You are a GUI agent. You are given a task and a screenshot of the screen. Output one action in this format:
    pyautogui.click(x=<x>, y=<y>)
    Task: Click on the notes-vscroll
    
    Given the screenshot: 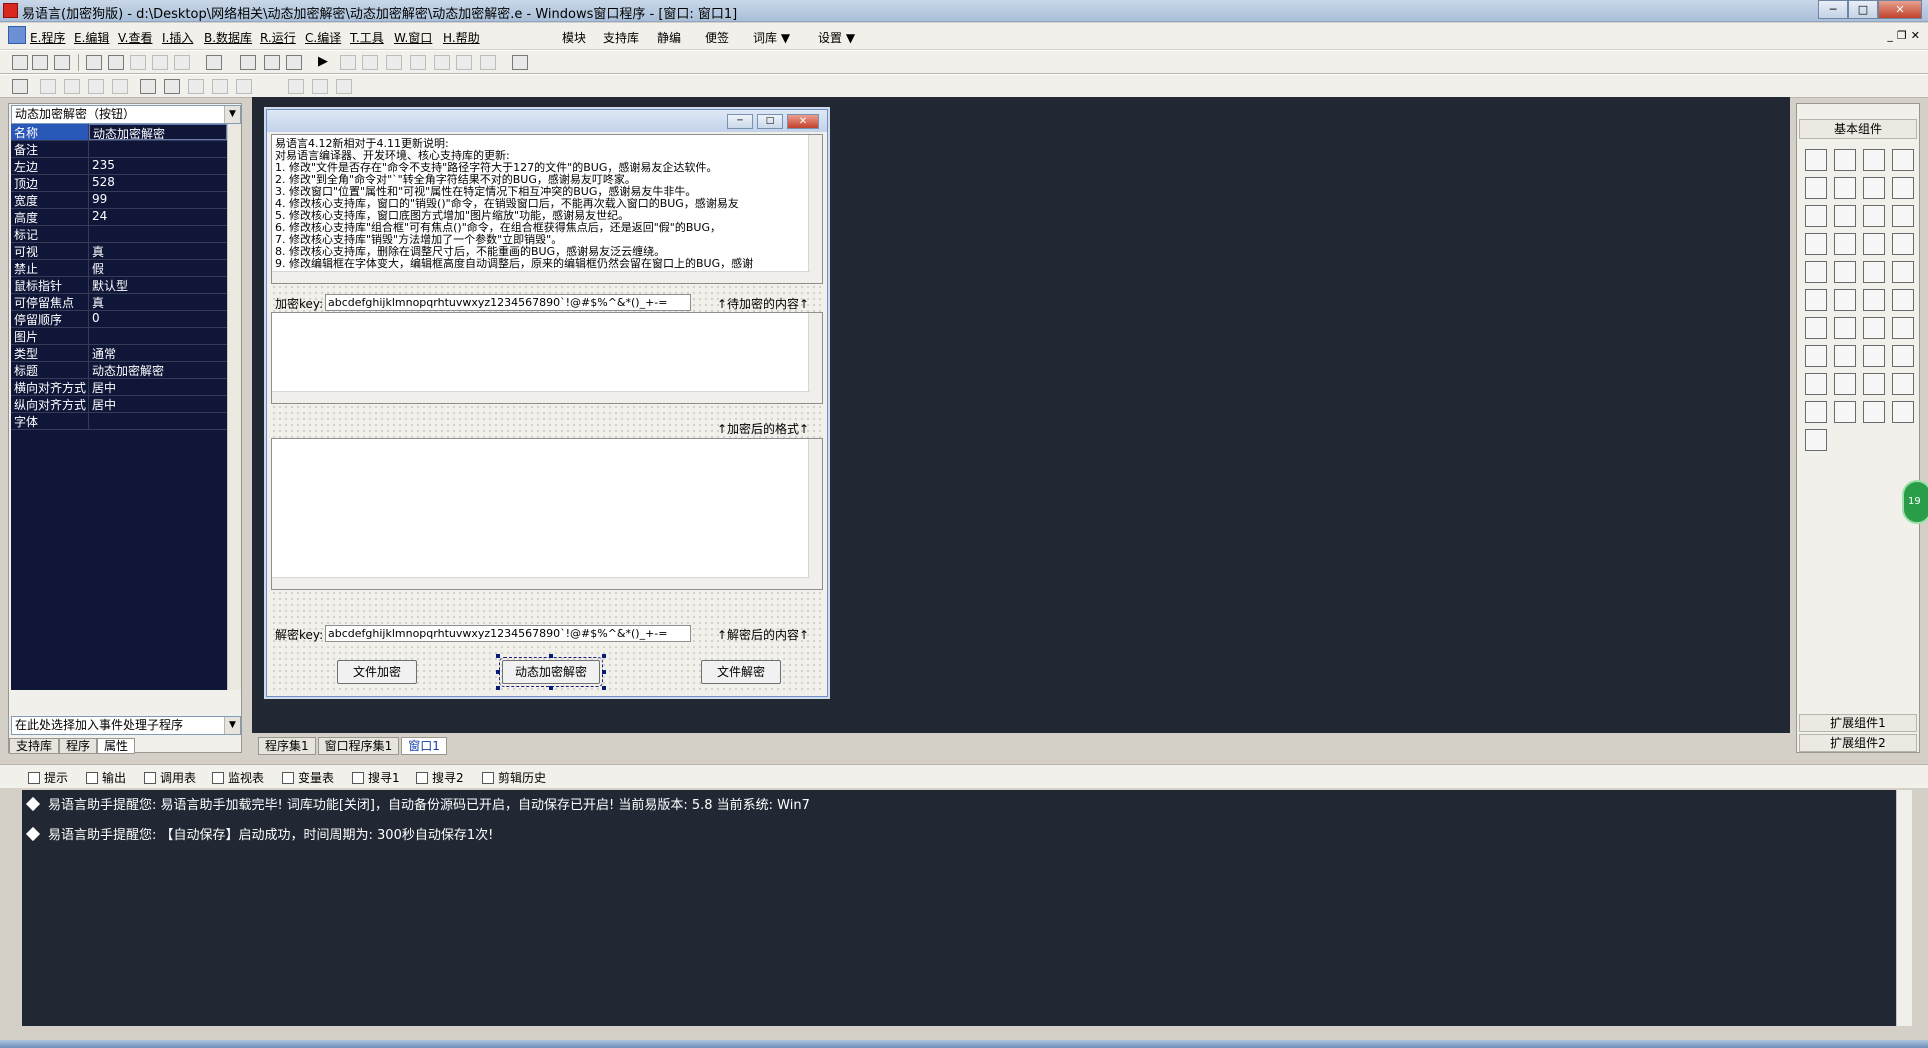 What is the action you would take?
    pyautogui.click(x=815, y=209)
    